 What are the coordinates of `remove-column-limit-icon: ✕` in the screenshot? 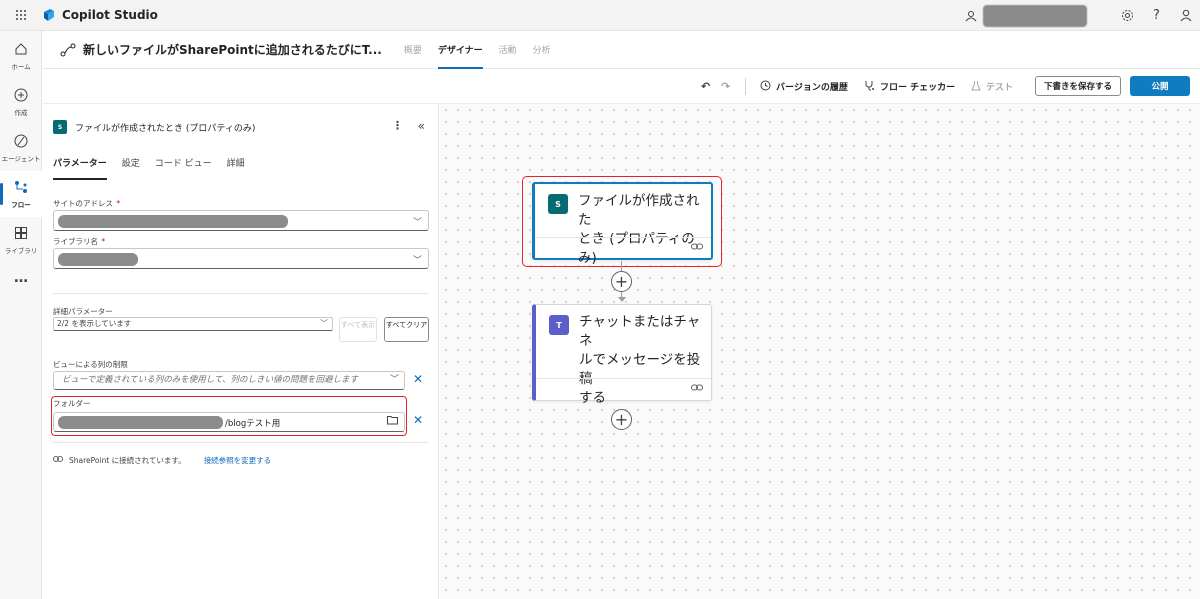 It's located at (418, 379).